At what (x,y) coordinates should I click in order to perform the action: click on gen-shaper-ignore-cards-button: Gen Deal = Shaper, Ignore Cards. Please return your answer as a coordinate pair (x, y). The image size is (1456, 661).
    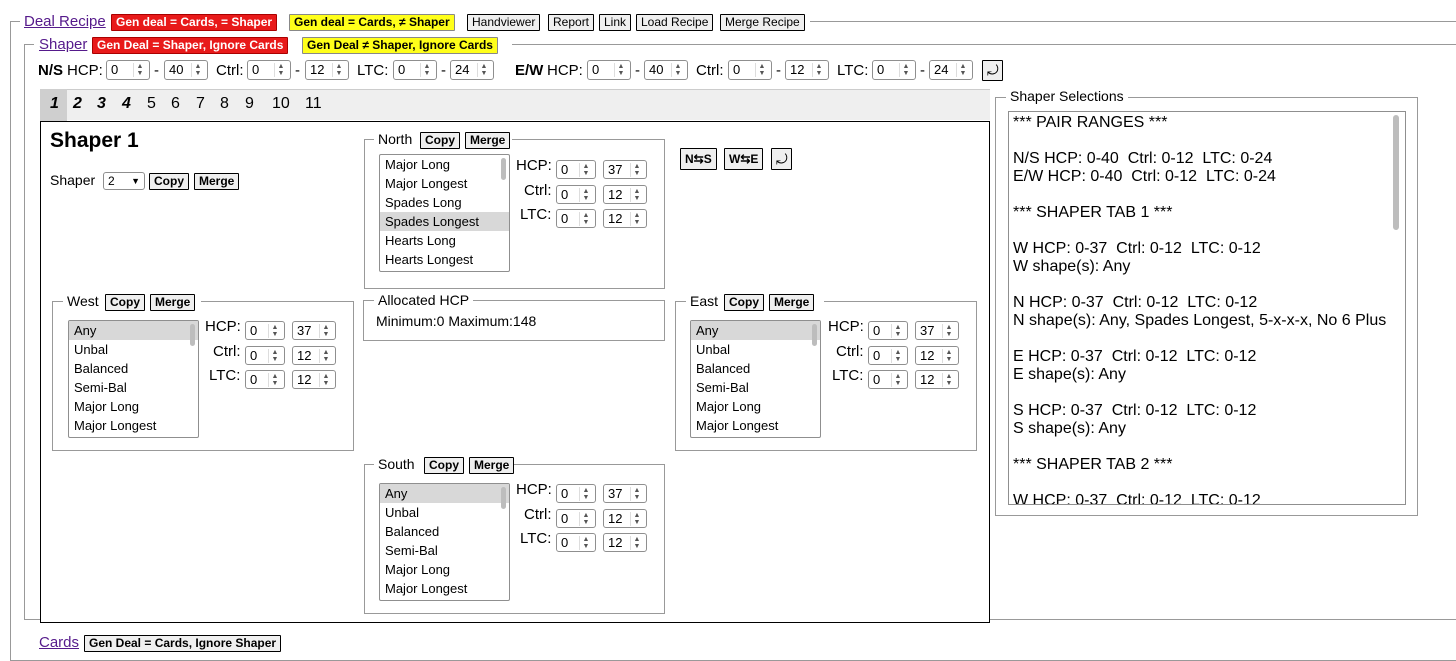
    Looking at the image, I should click on (190, 45).